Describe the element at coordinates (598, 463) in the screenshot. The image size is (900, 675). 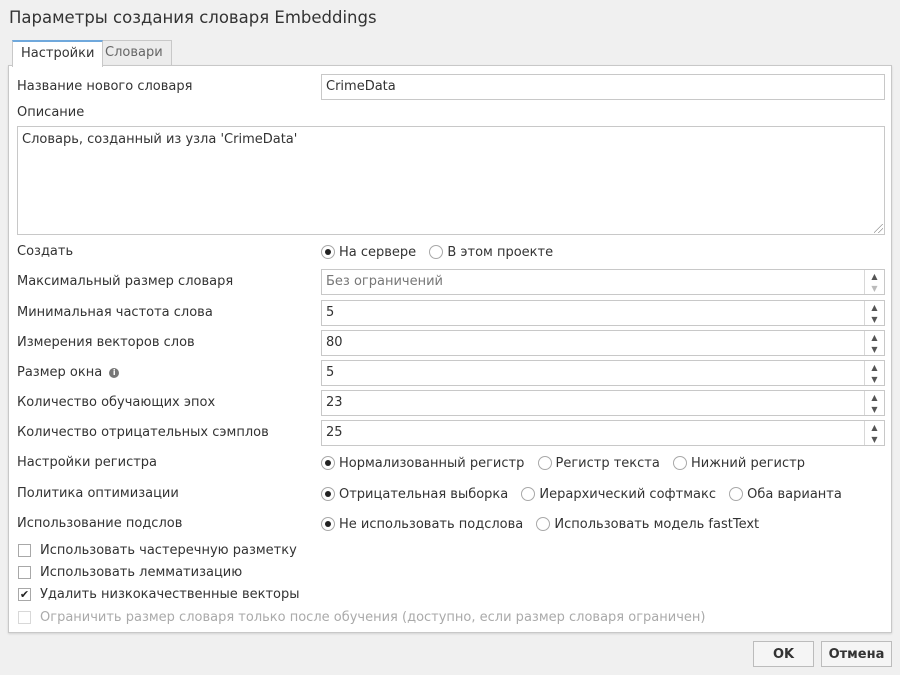
I see `radio-text-case: Регистр текста` at that location.